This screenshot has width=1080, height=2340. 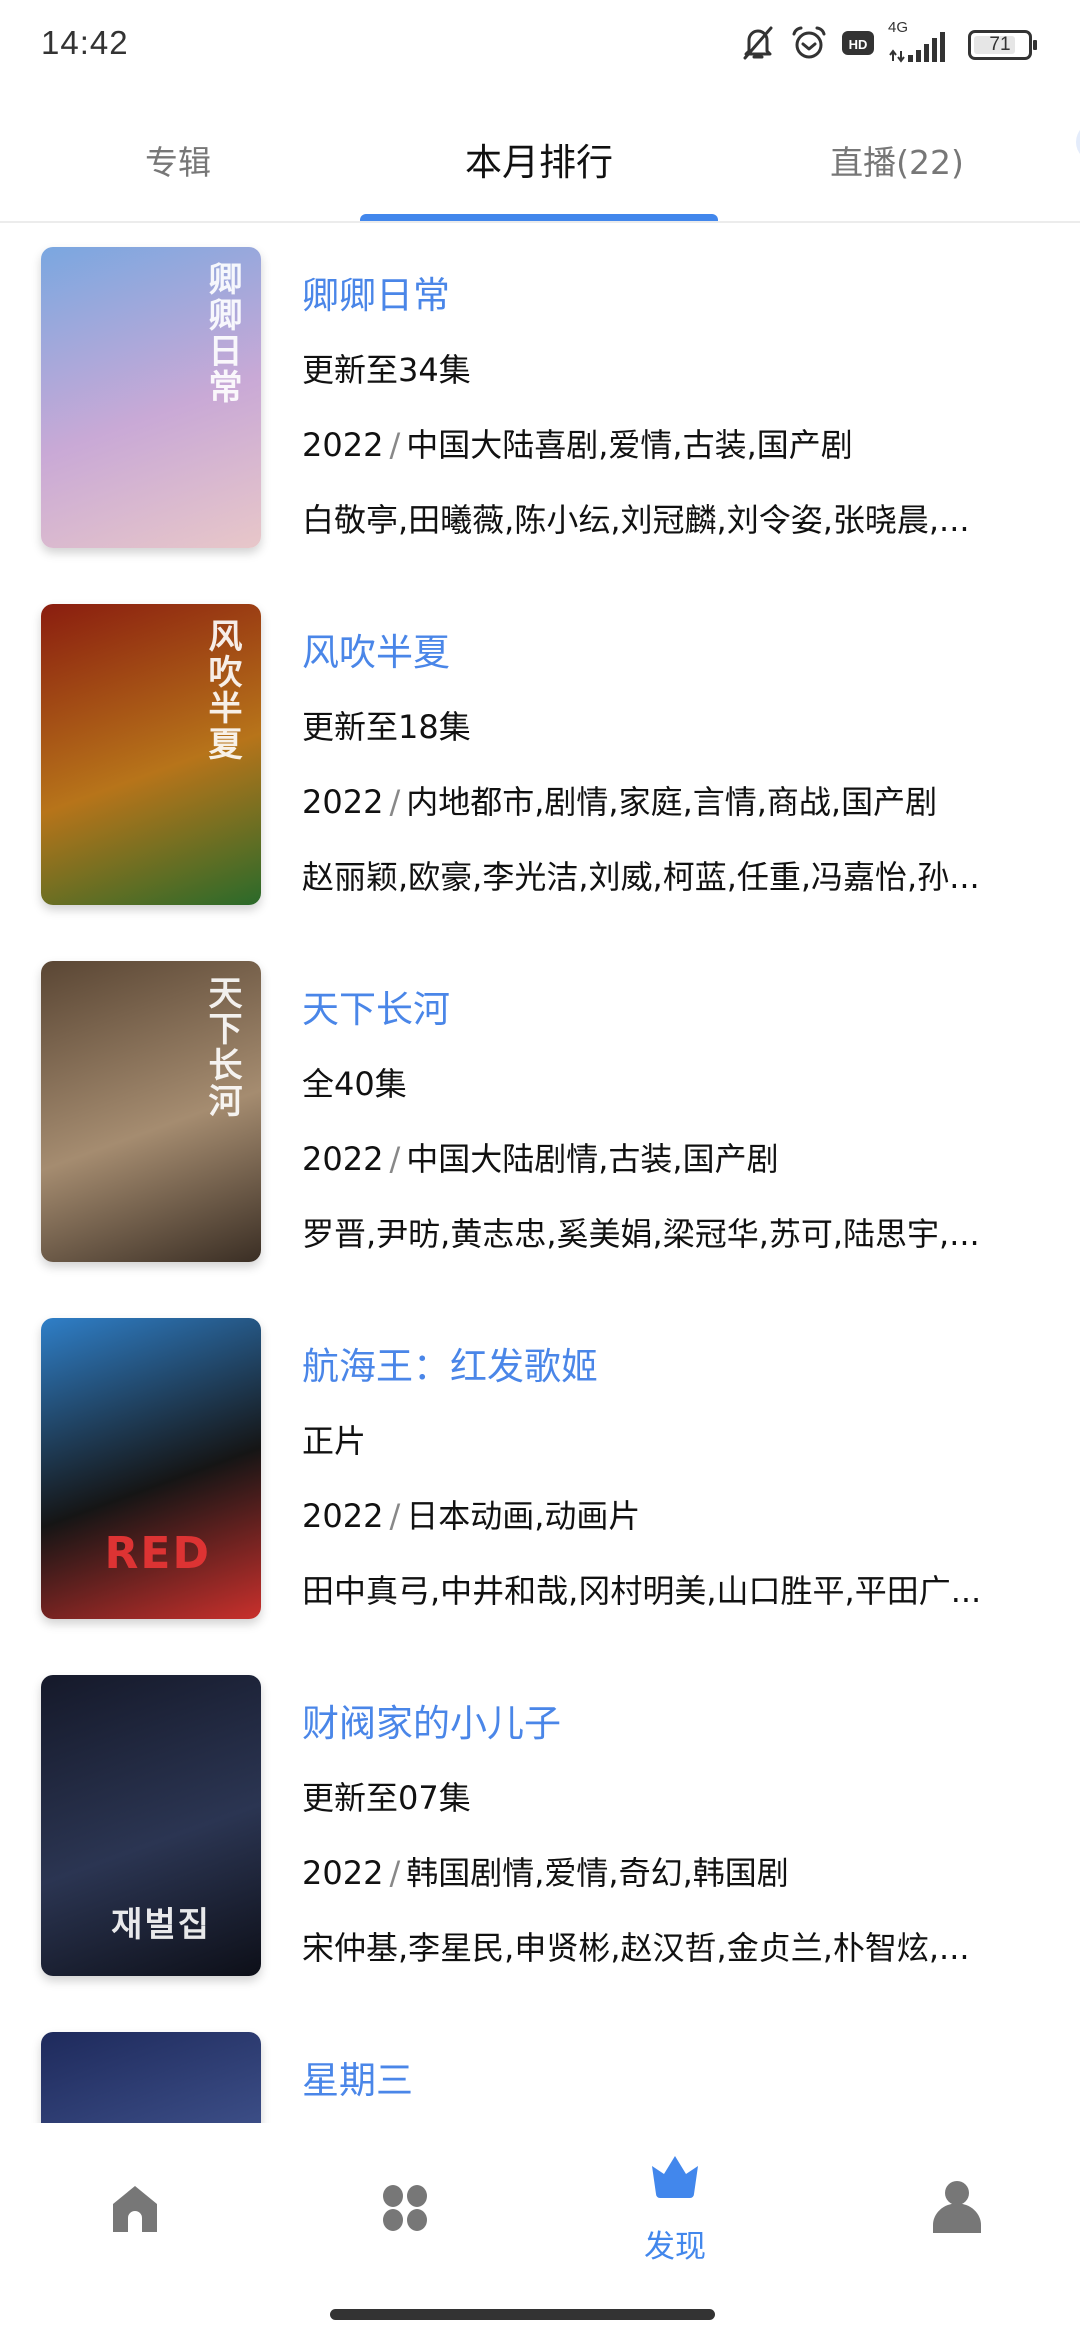 What do you see at coordinates (386, 1798) in the screenshot?
I see `item-episodes: 更新至07集` at bounding box center [386, 1798].